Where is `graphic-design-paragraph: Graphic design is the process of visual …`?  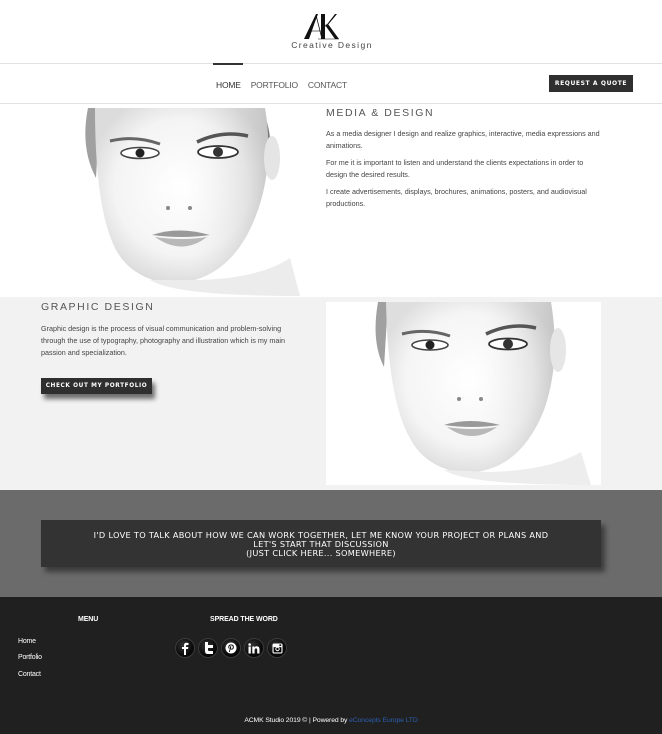 graphic-design-paragraph: Graphic design is the process of visual … is located at coordinates (163, 340).